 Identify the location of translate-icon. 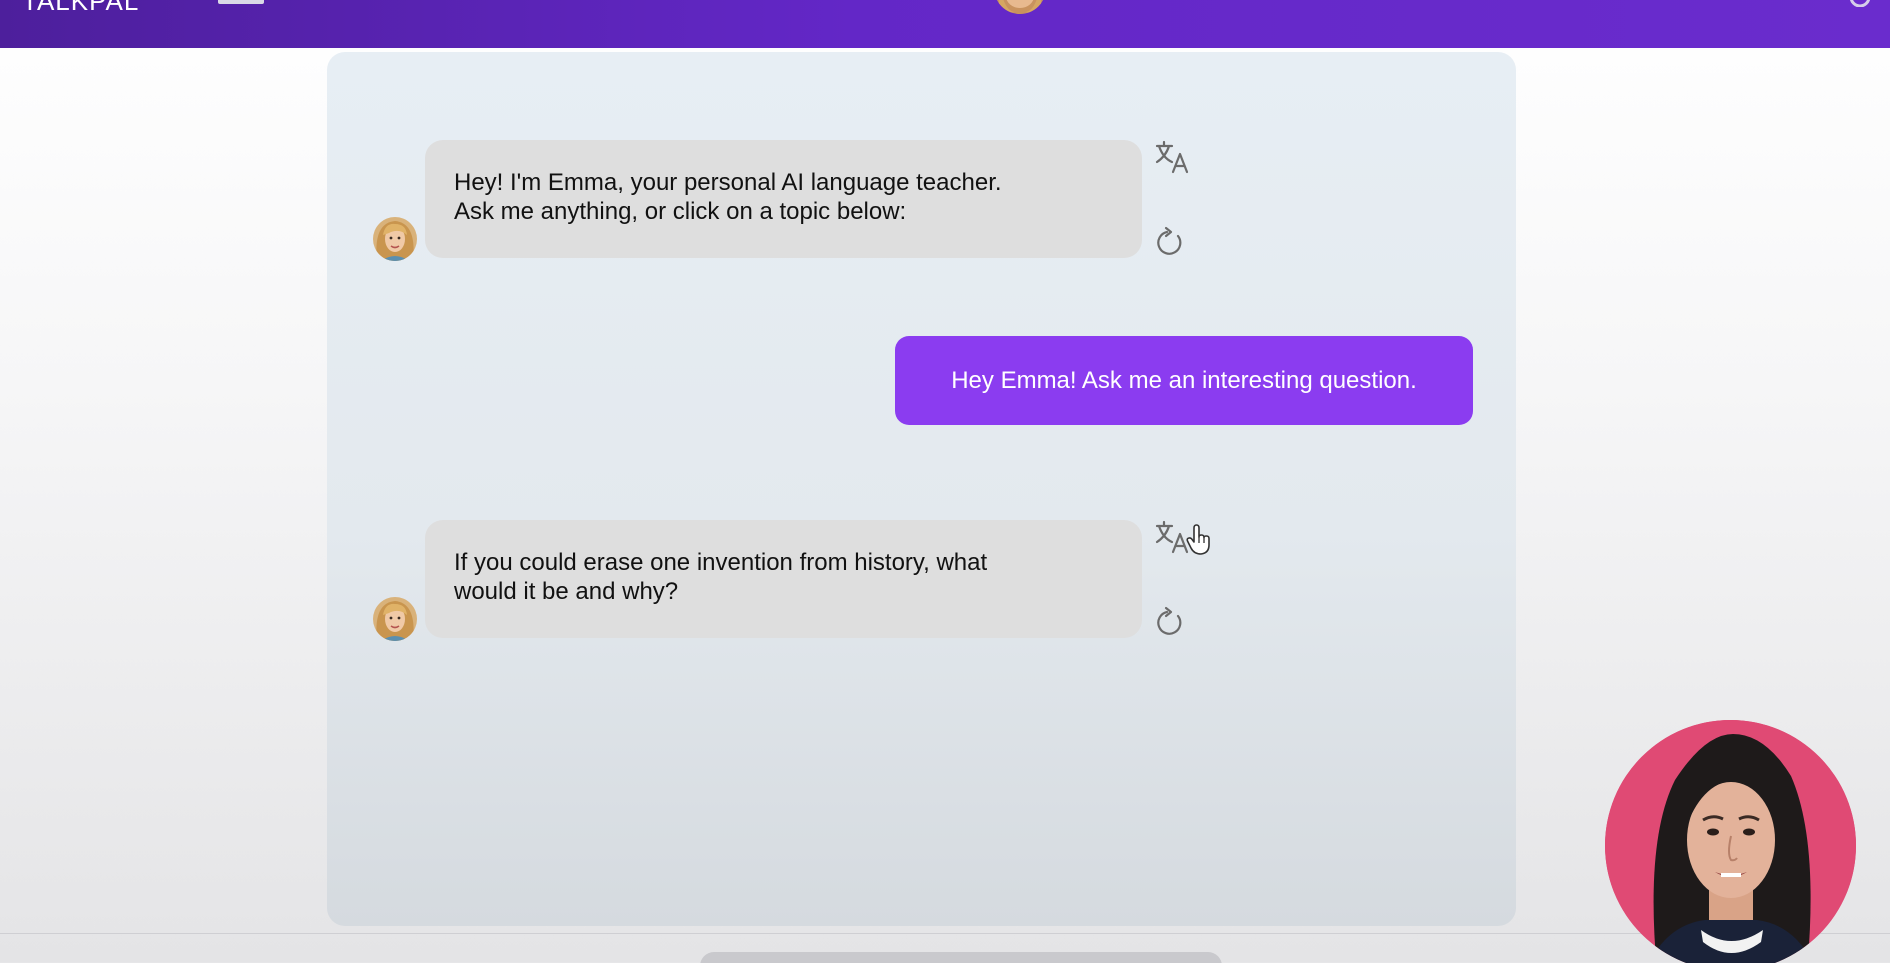
(1172, 158).